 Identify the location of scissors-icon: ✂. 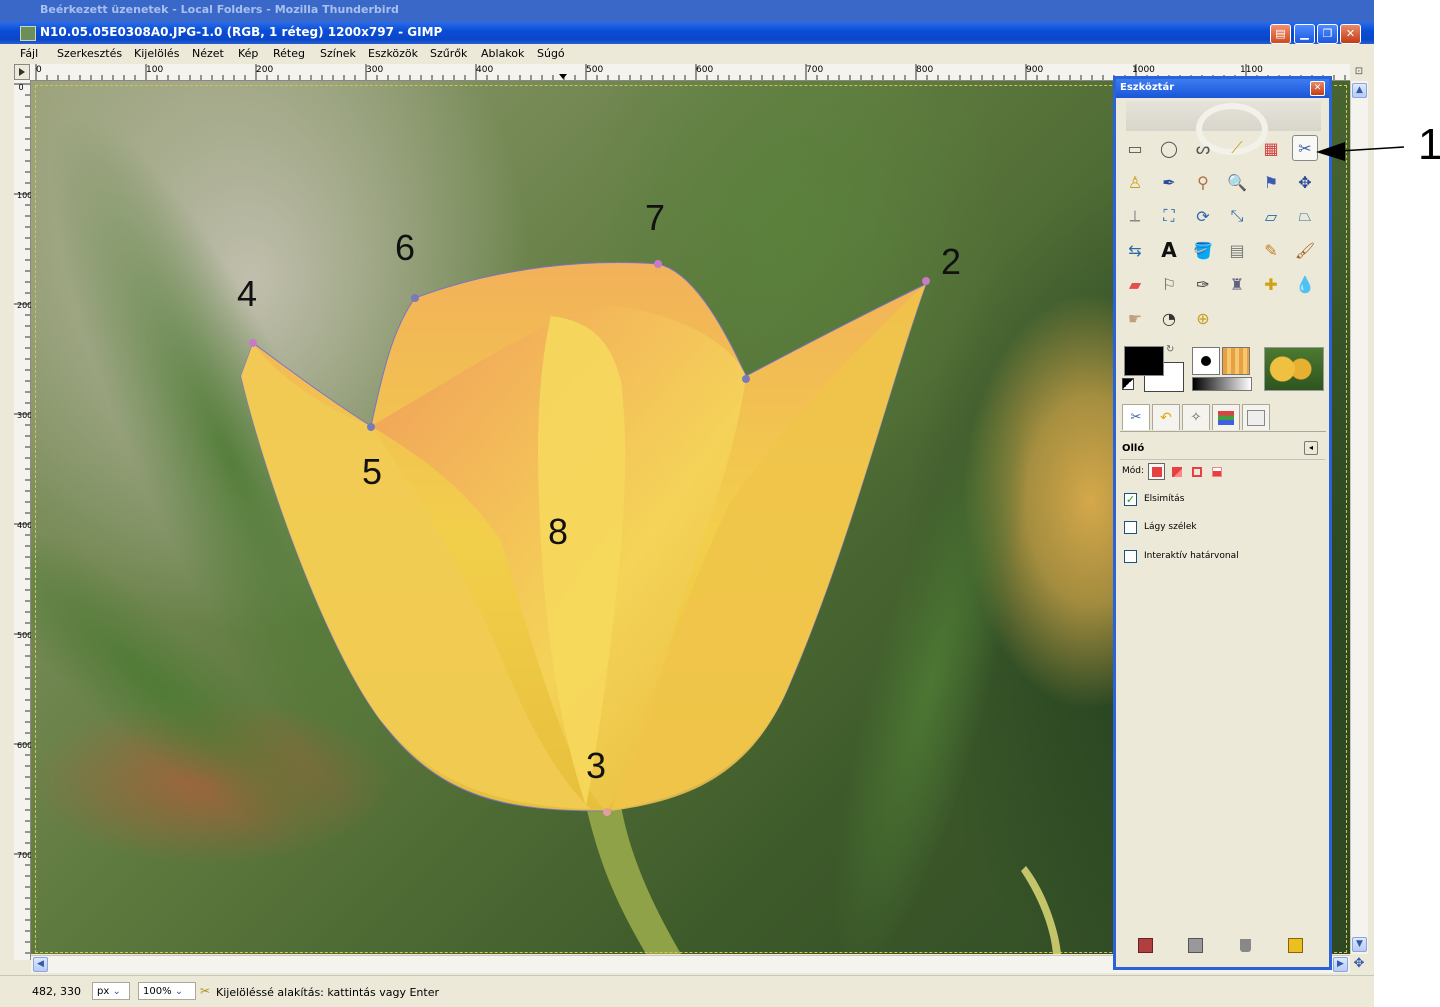
(1305, 148).